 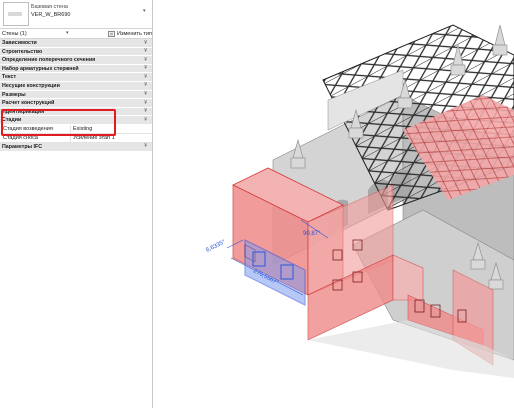 What do you see at coordinates (94, 138) in the screenshot?
I see `property-value: Усиление этап 1` at bounding box center [94, 138].